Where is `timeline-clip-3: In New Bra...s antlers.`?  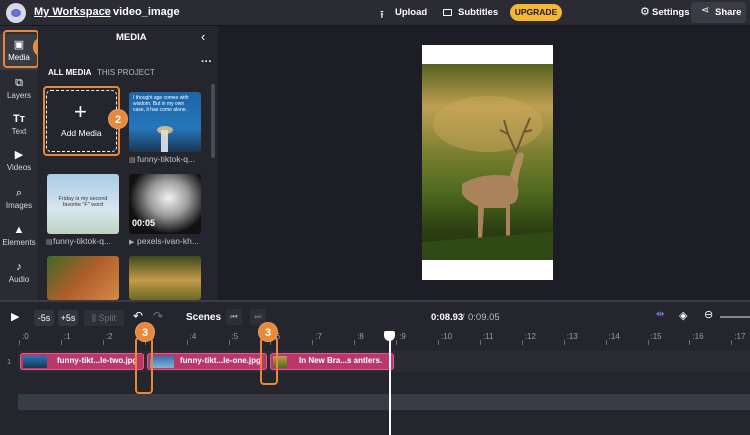
timeline-clip-3: In New Bra...s antlers. is located at coordinates (332, 361).